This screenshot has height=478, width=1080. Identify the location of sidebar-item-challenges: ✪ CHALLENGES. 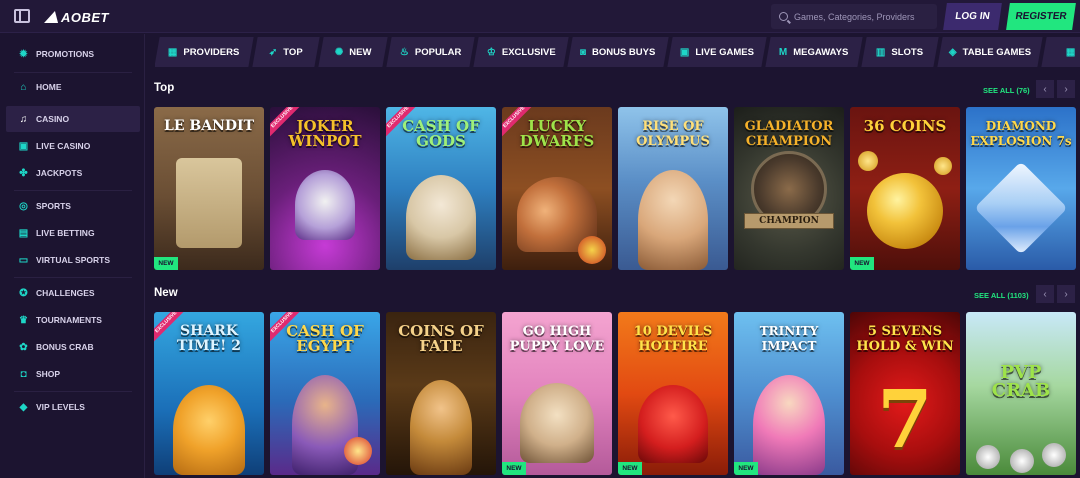
(73, 293).